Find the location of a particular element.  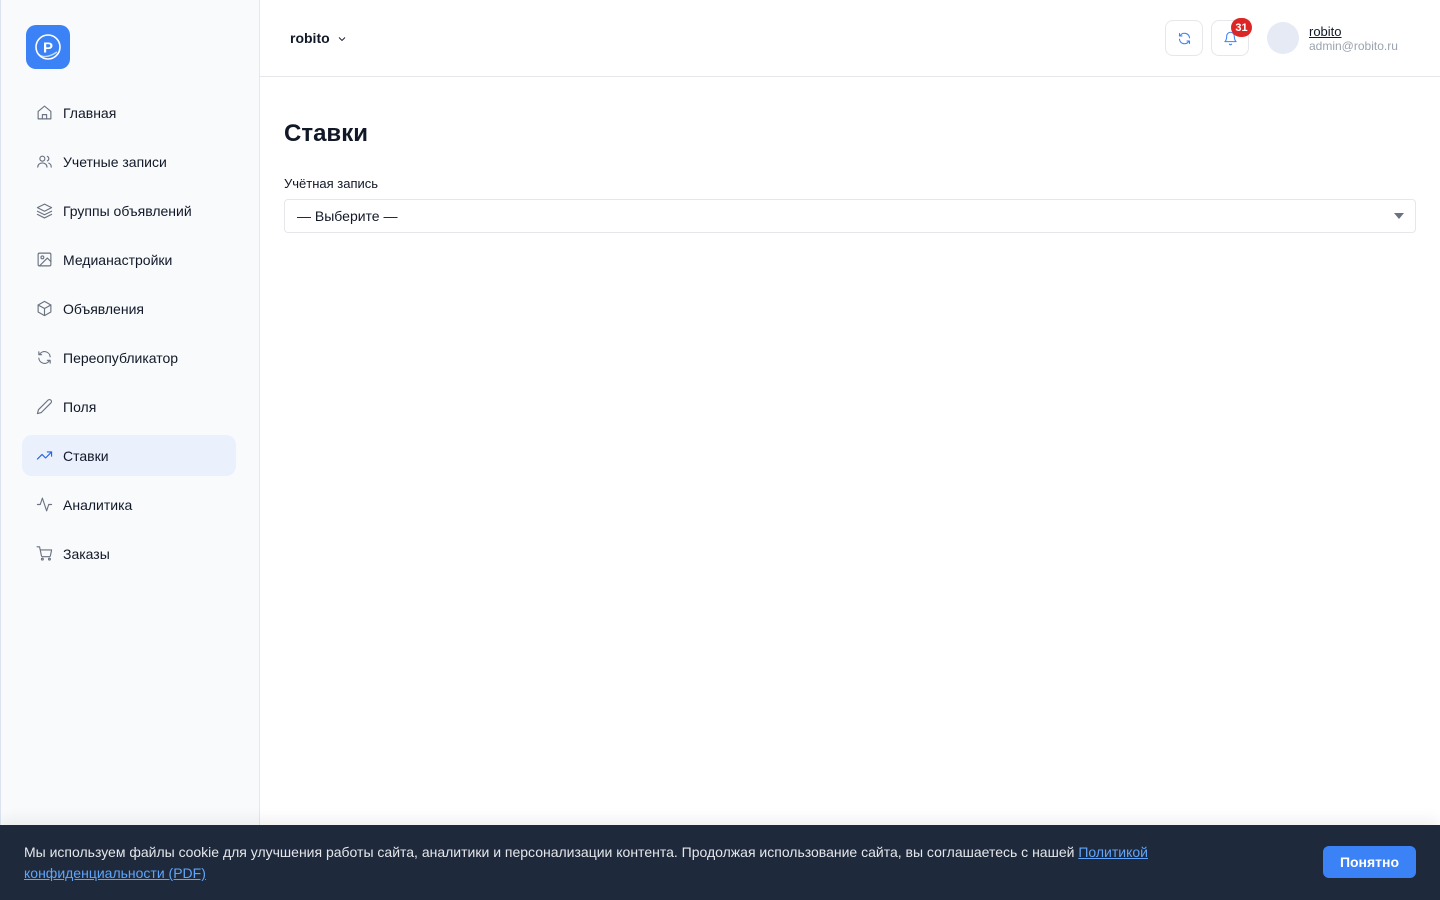

page-title: Ставки is located at coordinates (326, 133).